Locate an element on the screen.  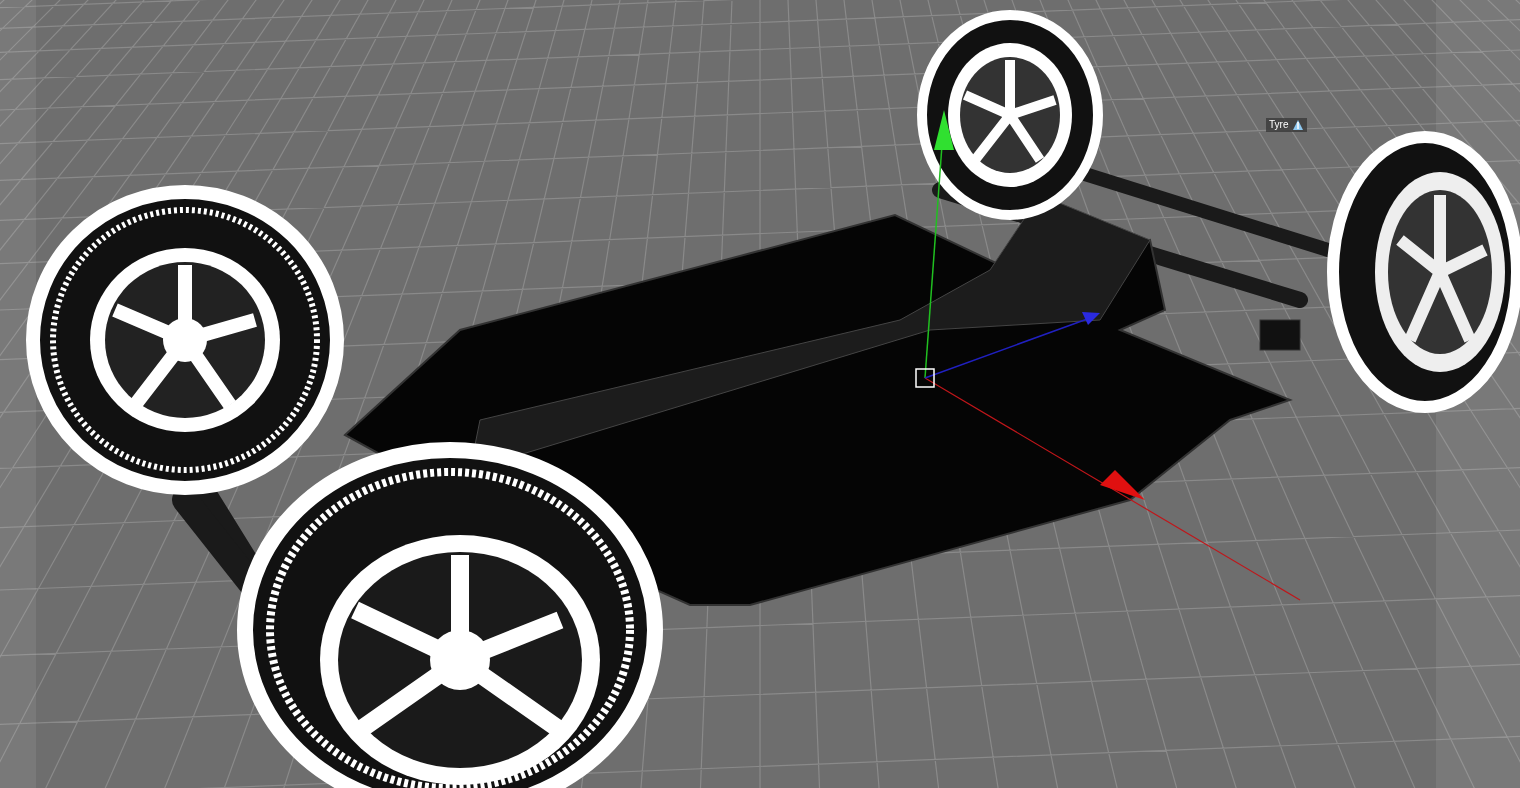
object-name: Tyre is located at coordinates (1279, 125).